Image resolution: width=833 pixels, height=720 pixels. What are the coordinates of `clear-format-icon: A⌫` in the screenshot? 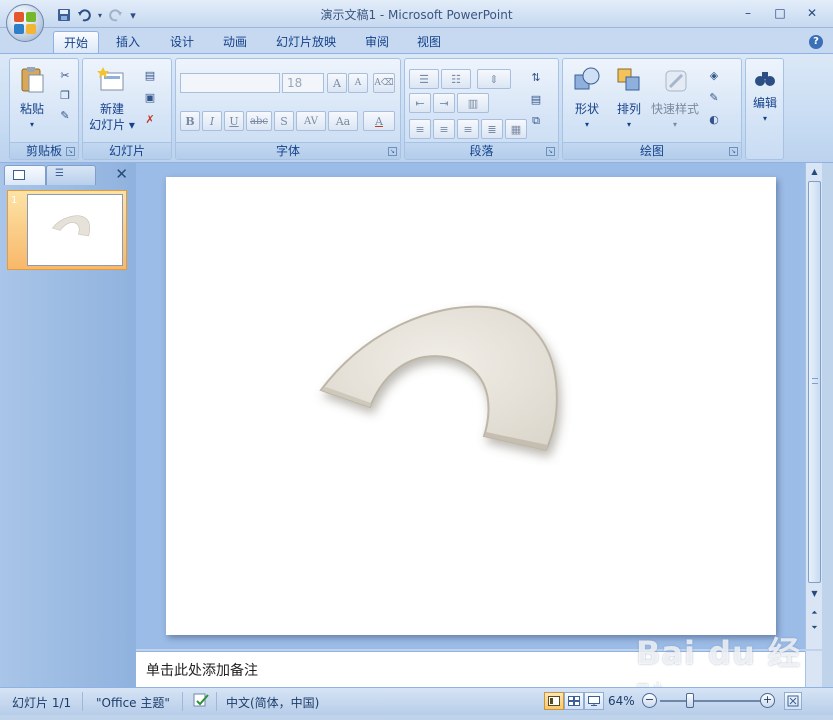 It's located at (384, 83).